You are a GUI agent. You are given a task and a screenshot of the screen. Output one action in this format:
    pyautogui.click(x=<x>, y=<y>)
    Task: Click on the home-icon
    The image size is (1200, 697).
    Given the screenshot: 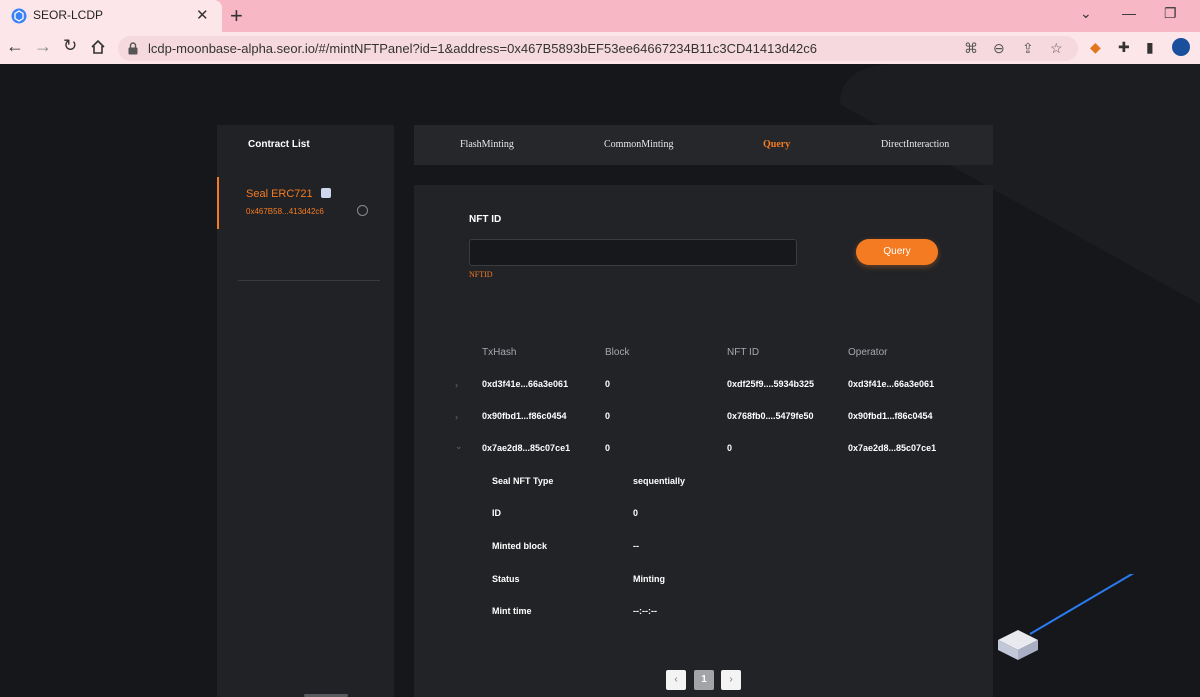 What is the action you would take?
    pyautogui.click(x=98, y=47)
    